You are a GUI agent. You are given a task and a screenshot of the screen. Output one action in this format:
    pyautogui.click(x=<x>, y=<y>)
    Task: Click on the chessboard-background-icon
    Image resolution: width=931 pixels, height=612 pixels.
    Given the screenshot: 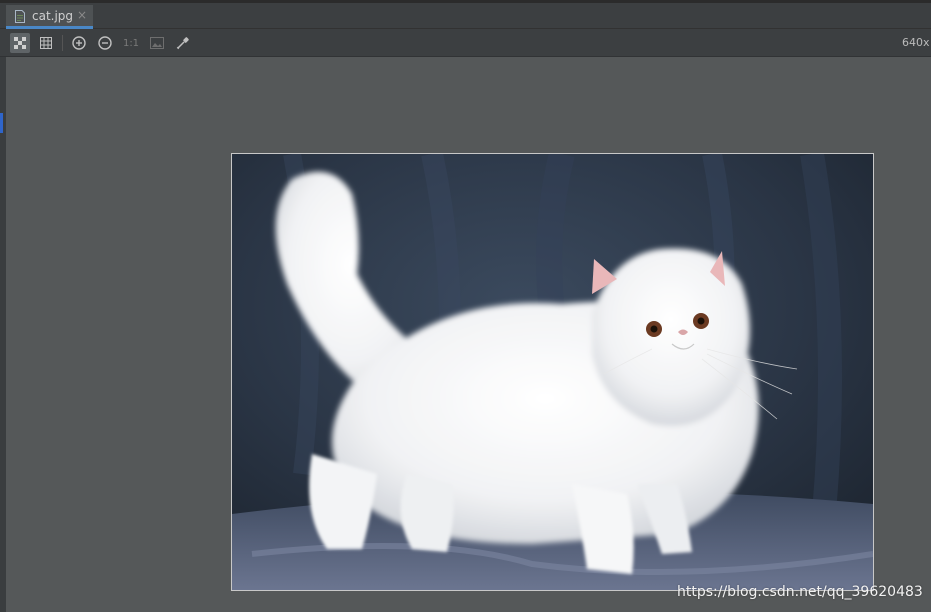 What is the action you would take?
    pyautogui.click(x=20, y=43)
    